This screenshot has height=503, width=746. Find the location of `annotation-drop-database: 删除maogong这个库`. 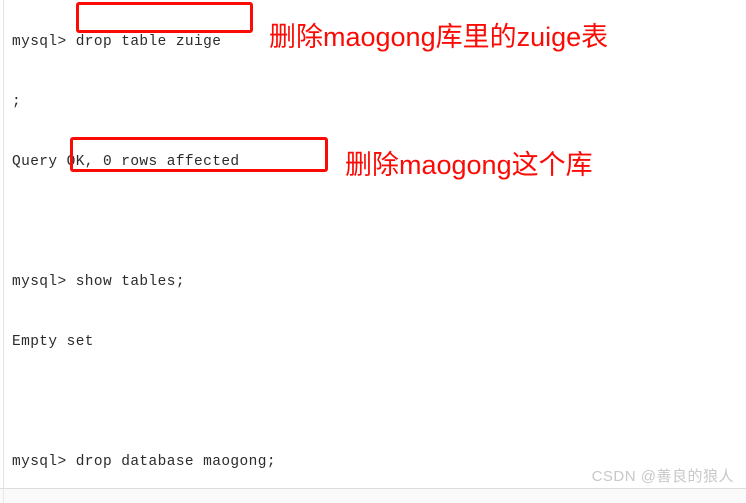

annotation-drop-database: 删除maogong这个库 is located at coordinates (469, 165).